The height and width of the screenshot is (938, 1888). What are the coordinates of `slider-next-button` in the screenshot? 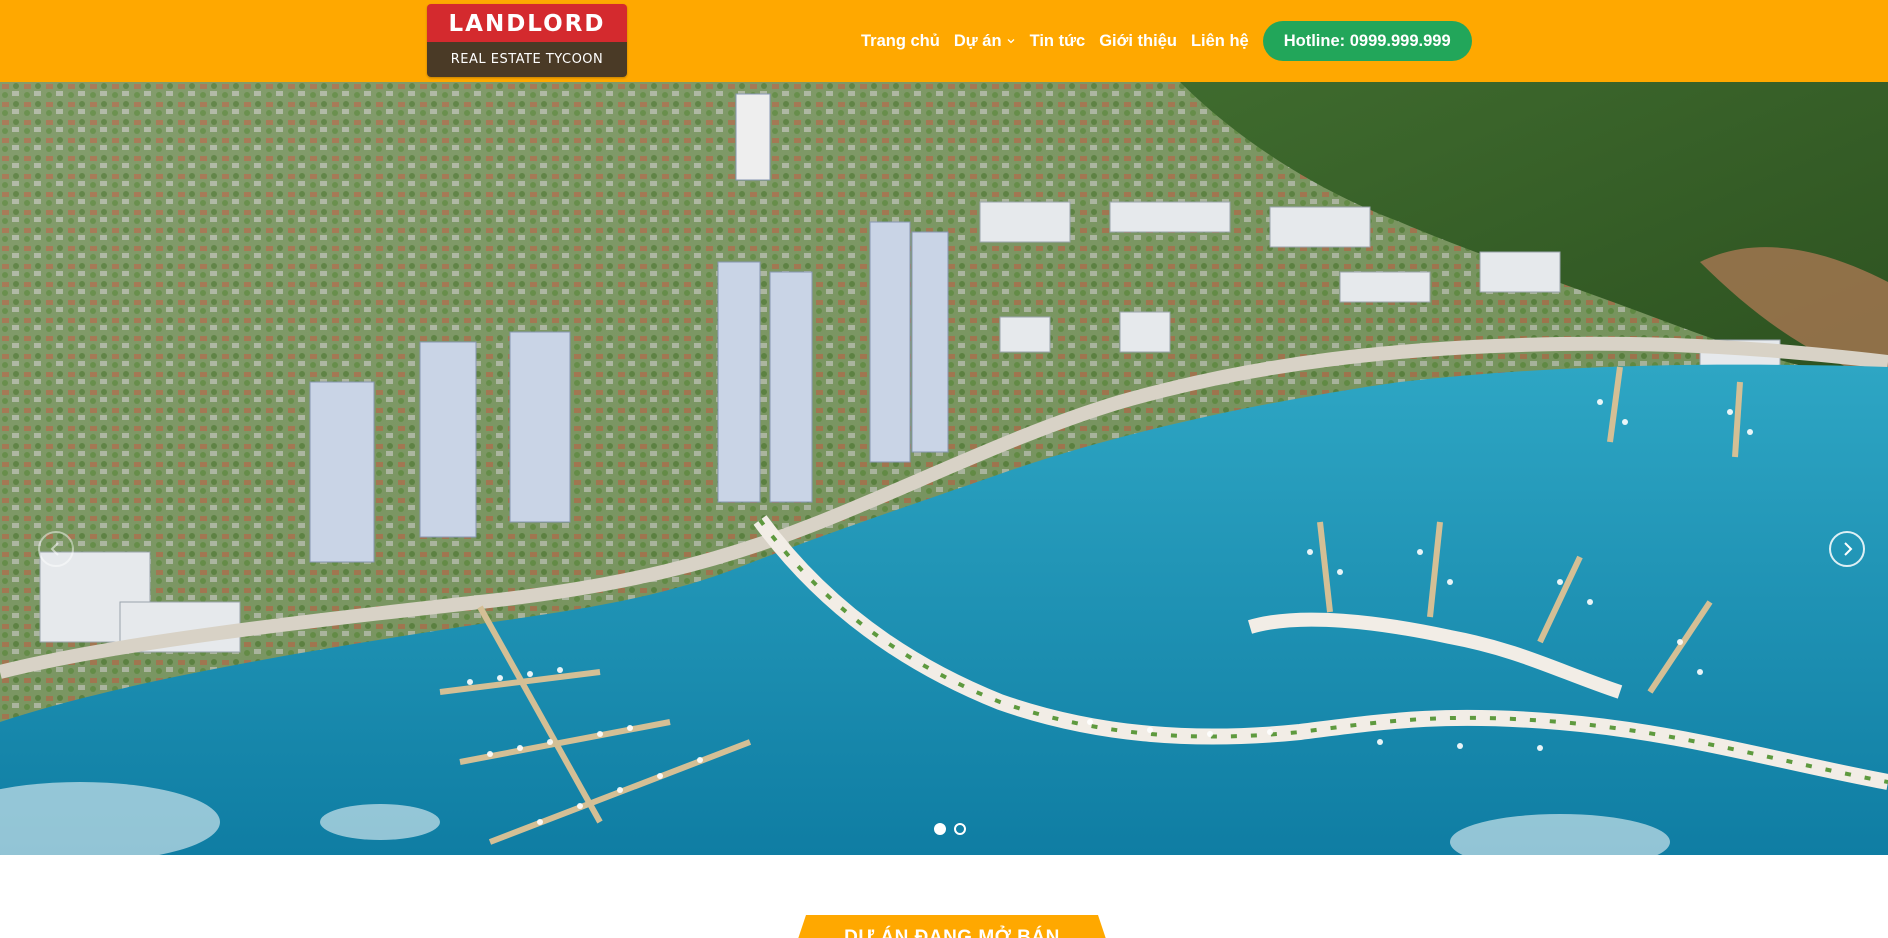 It's located at (1847, 549).